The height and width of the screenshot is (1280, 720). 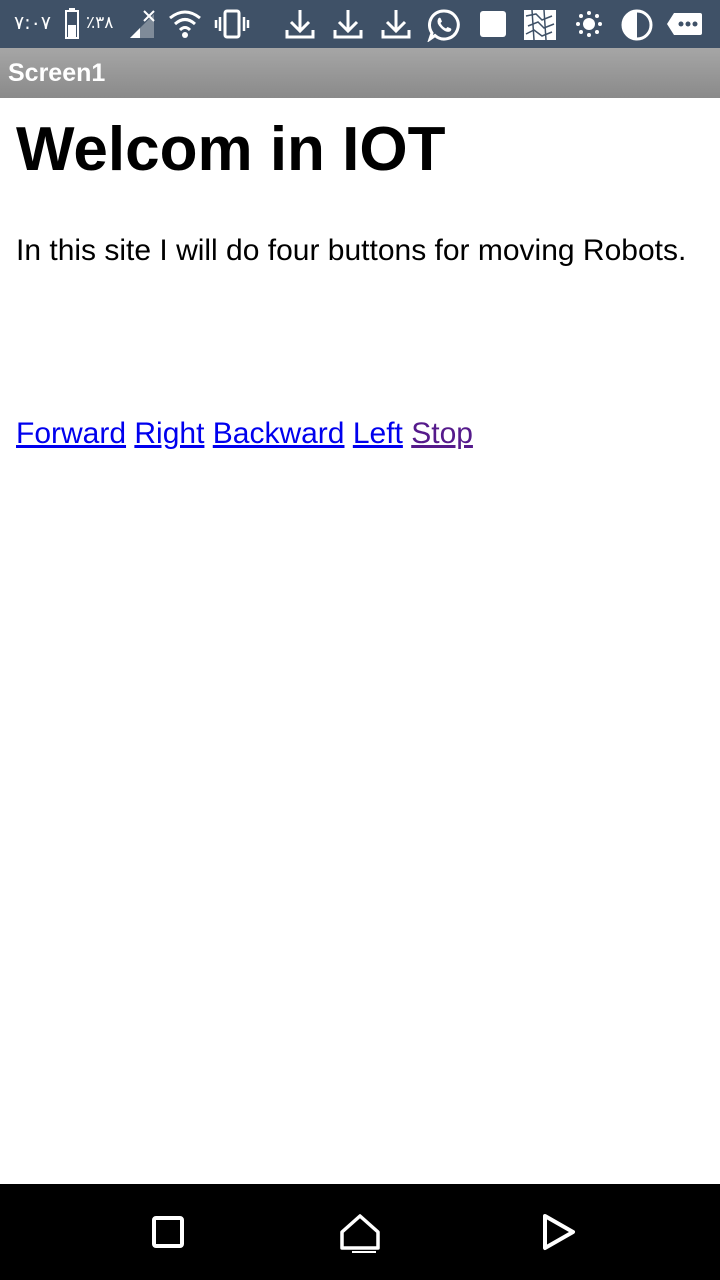 I want to click on home-icon, so click(x=360, y=1232).